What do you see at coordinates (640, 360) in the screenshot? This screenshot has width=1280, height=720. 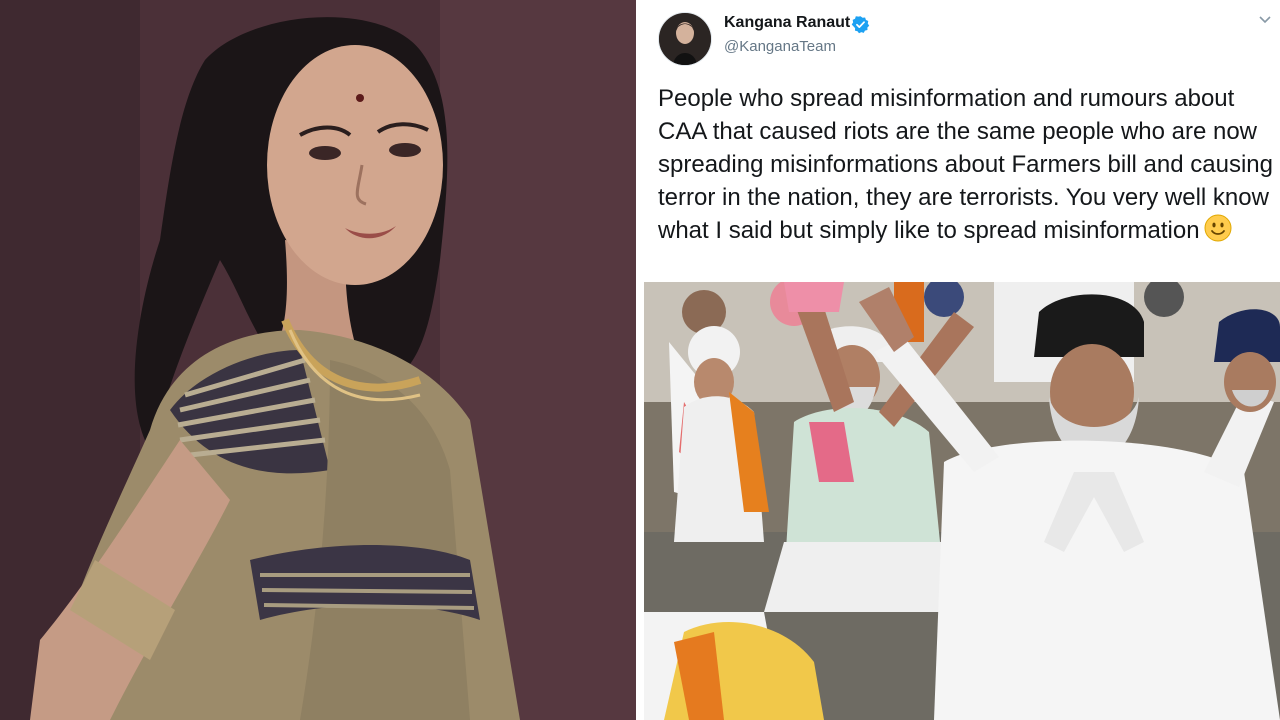 I see `panel-divider` at bounding box center [640, 360].